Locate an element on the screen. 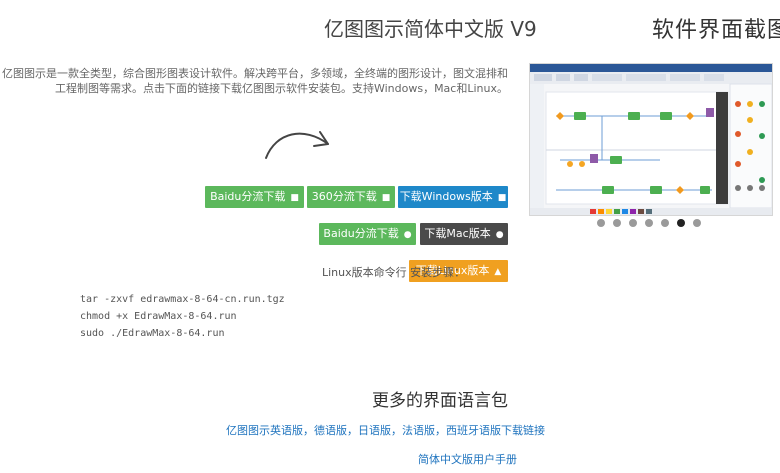 The width and height of the screenshot is (780, 473). download-windows-label: 下载Windows版本 is located at coordinates (446, 196).